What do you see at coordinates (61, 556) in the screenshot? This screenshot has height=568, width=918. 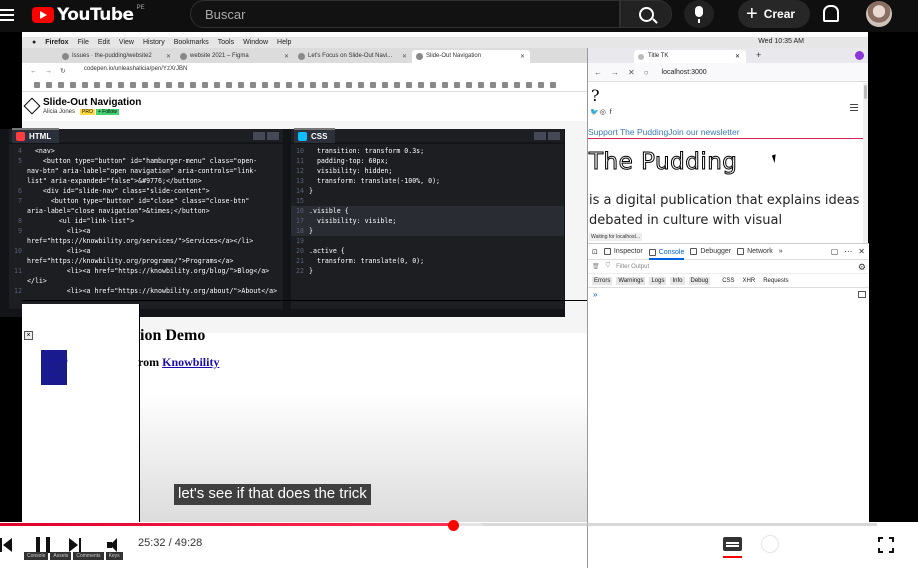 I see `footer-assets-button: Assets` at bounding box center [61, 556].